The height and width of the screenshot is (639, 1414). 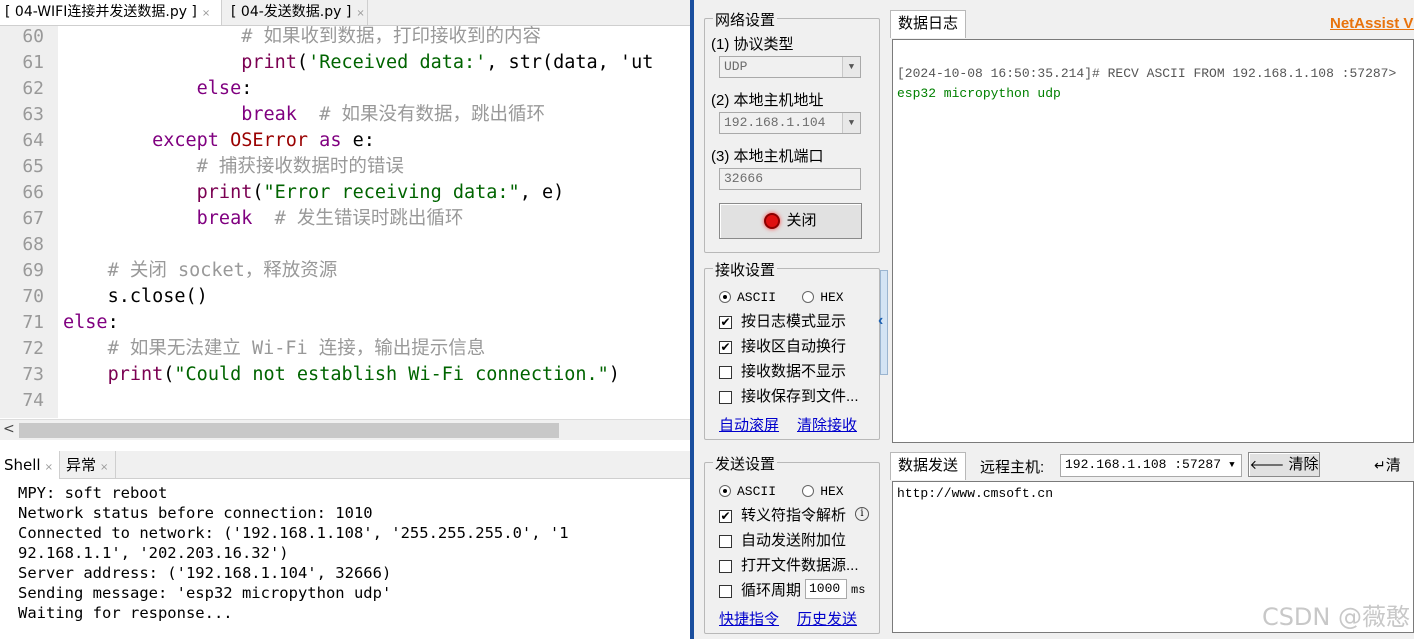 What do you see at coordinates (781, 297) in the screenshot?
I see `receive-format-row: ASCII HEX` at bounding box center [781, 297].